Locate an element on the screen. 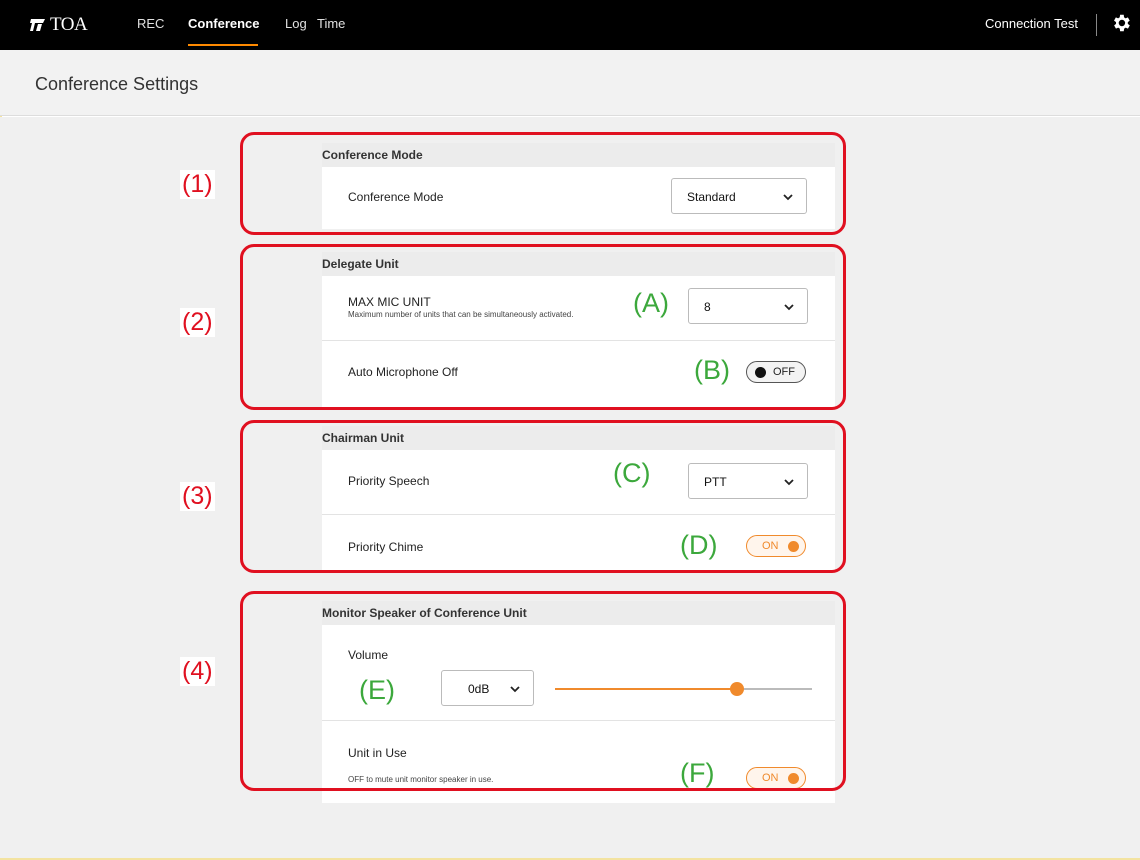  annotation-number-1: (1) is located at coordinates (197, 184).